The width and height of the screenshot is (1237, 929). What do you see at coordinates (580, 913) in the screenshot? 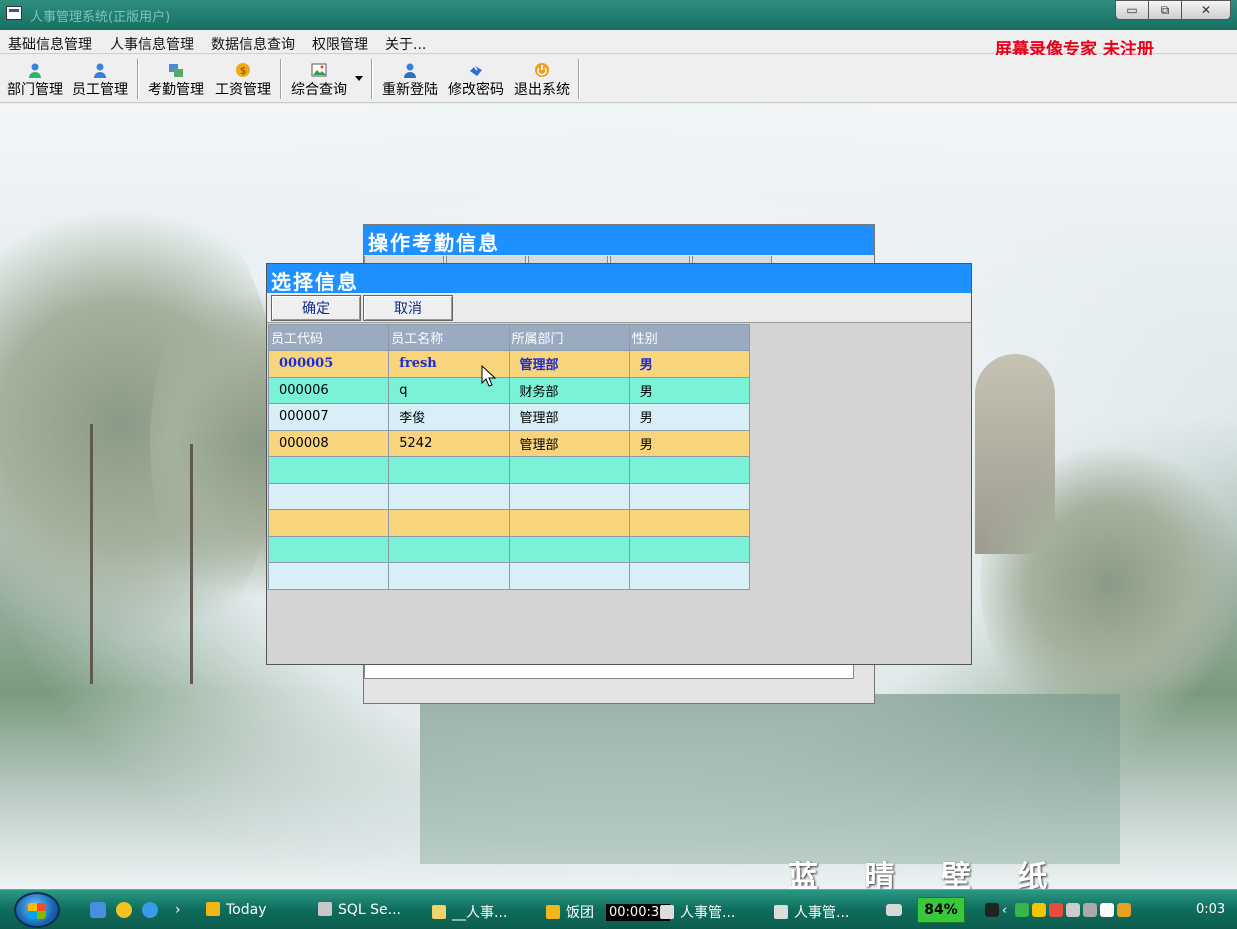
I see `task-label: 饭团` at bounding box center [580, 913].